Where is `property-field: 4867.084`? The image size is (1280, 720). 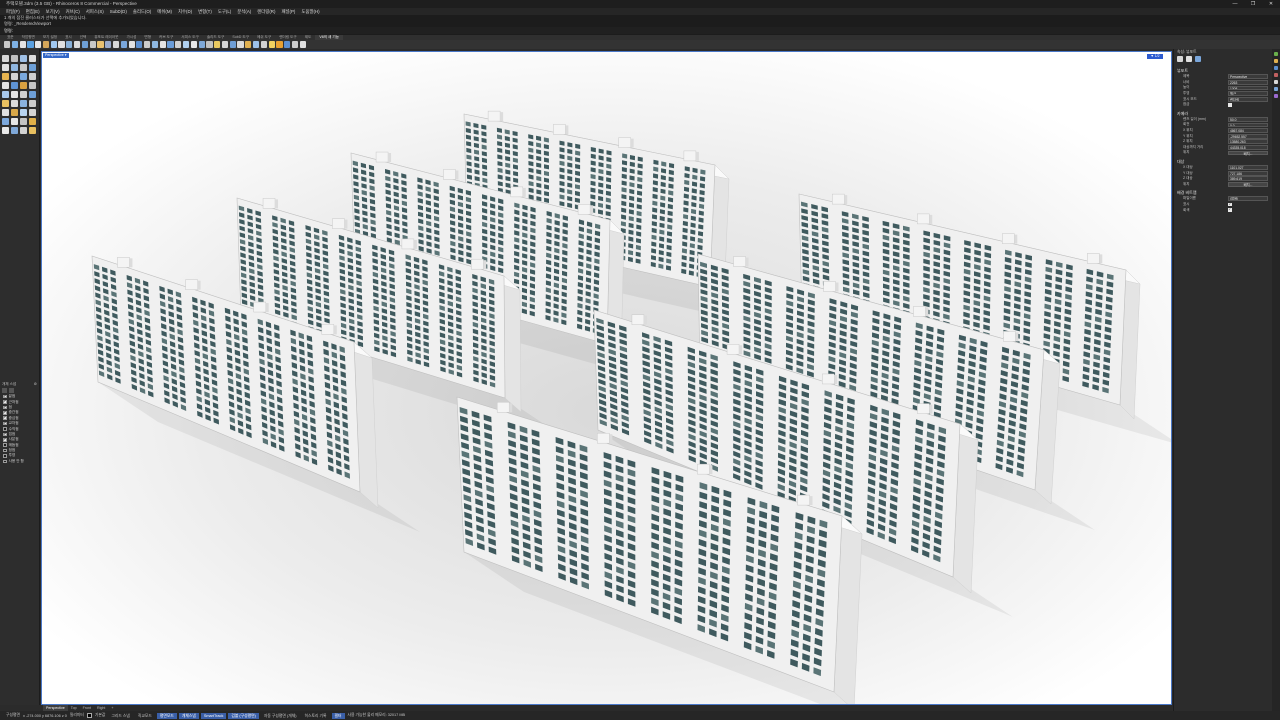
property-field: 4867.084 is located at coordinates (1248, 130).